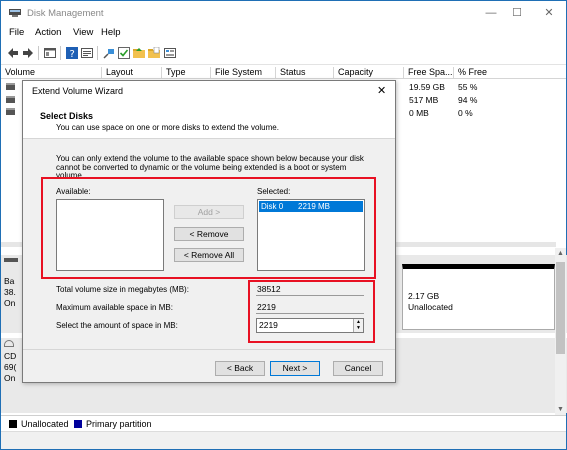 Image resolution: width=567 pixels, height=450 pixels. I want to click on scroll-thumb, so click(560, 308).